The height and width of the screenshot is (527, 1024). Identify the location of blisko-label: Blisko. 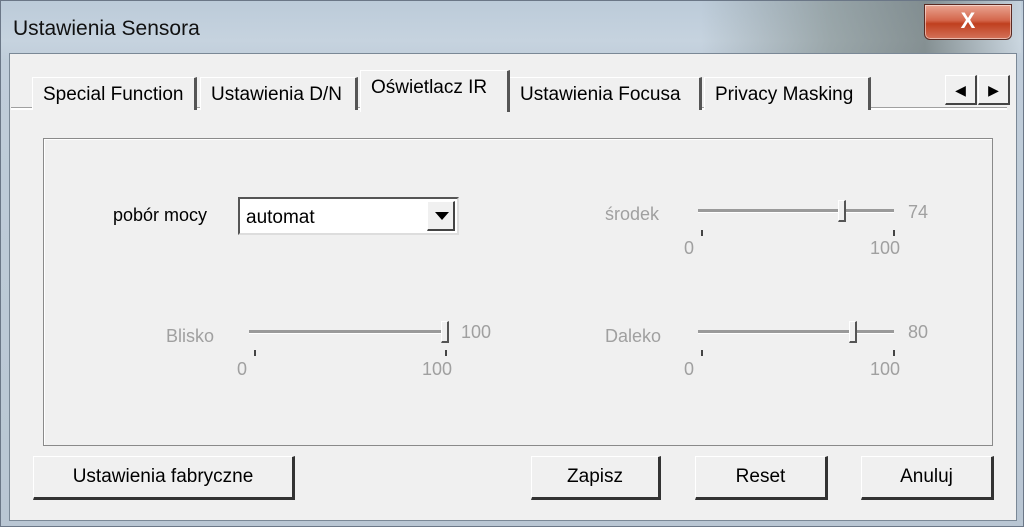
(190, 336).